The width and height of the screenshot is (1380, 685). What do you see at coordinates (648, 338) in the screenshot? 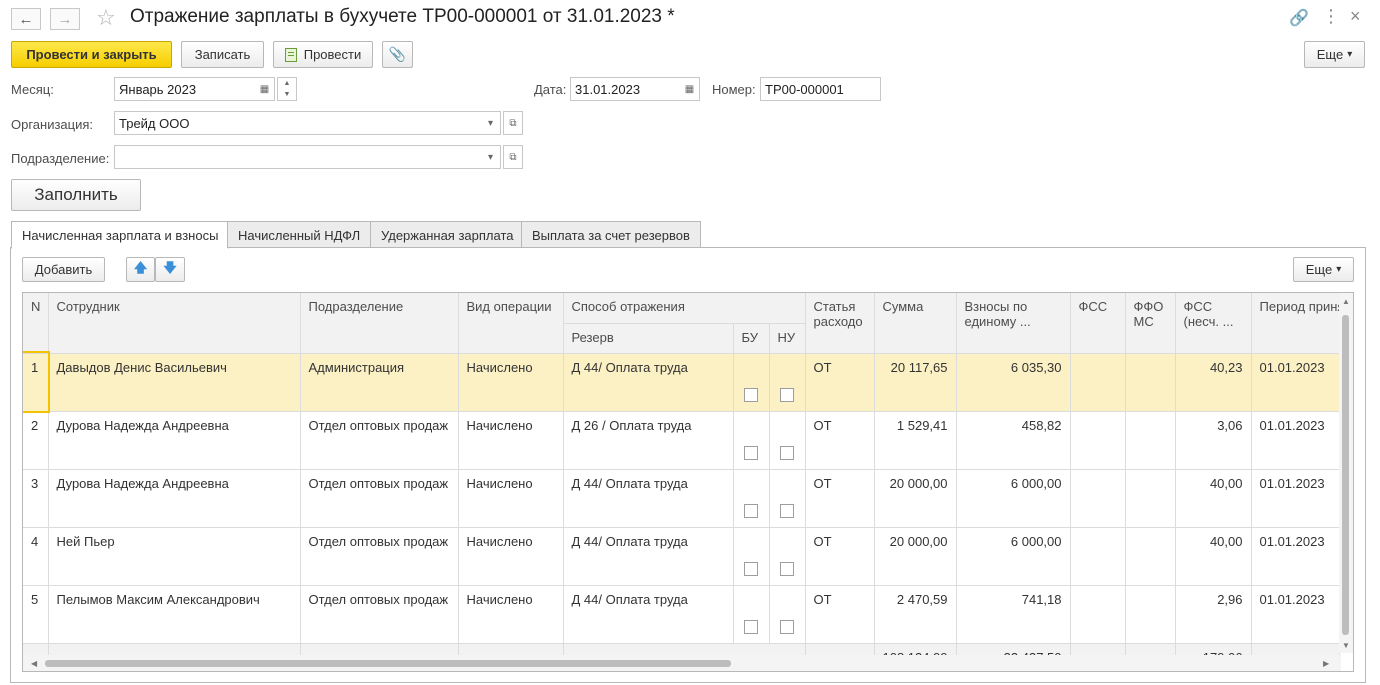
I see `col-reserve: Резерв` at bounding box center [648, 338].